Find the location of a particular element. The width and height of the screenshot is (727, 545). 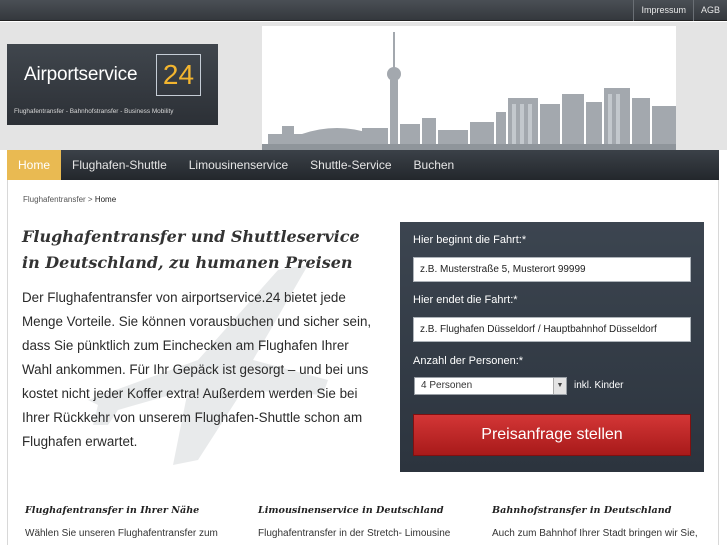

request-price-button: Preisanfrage stellen is located at coordinates (552, 435).